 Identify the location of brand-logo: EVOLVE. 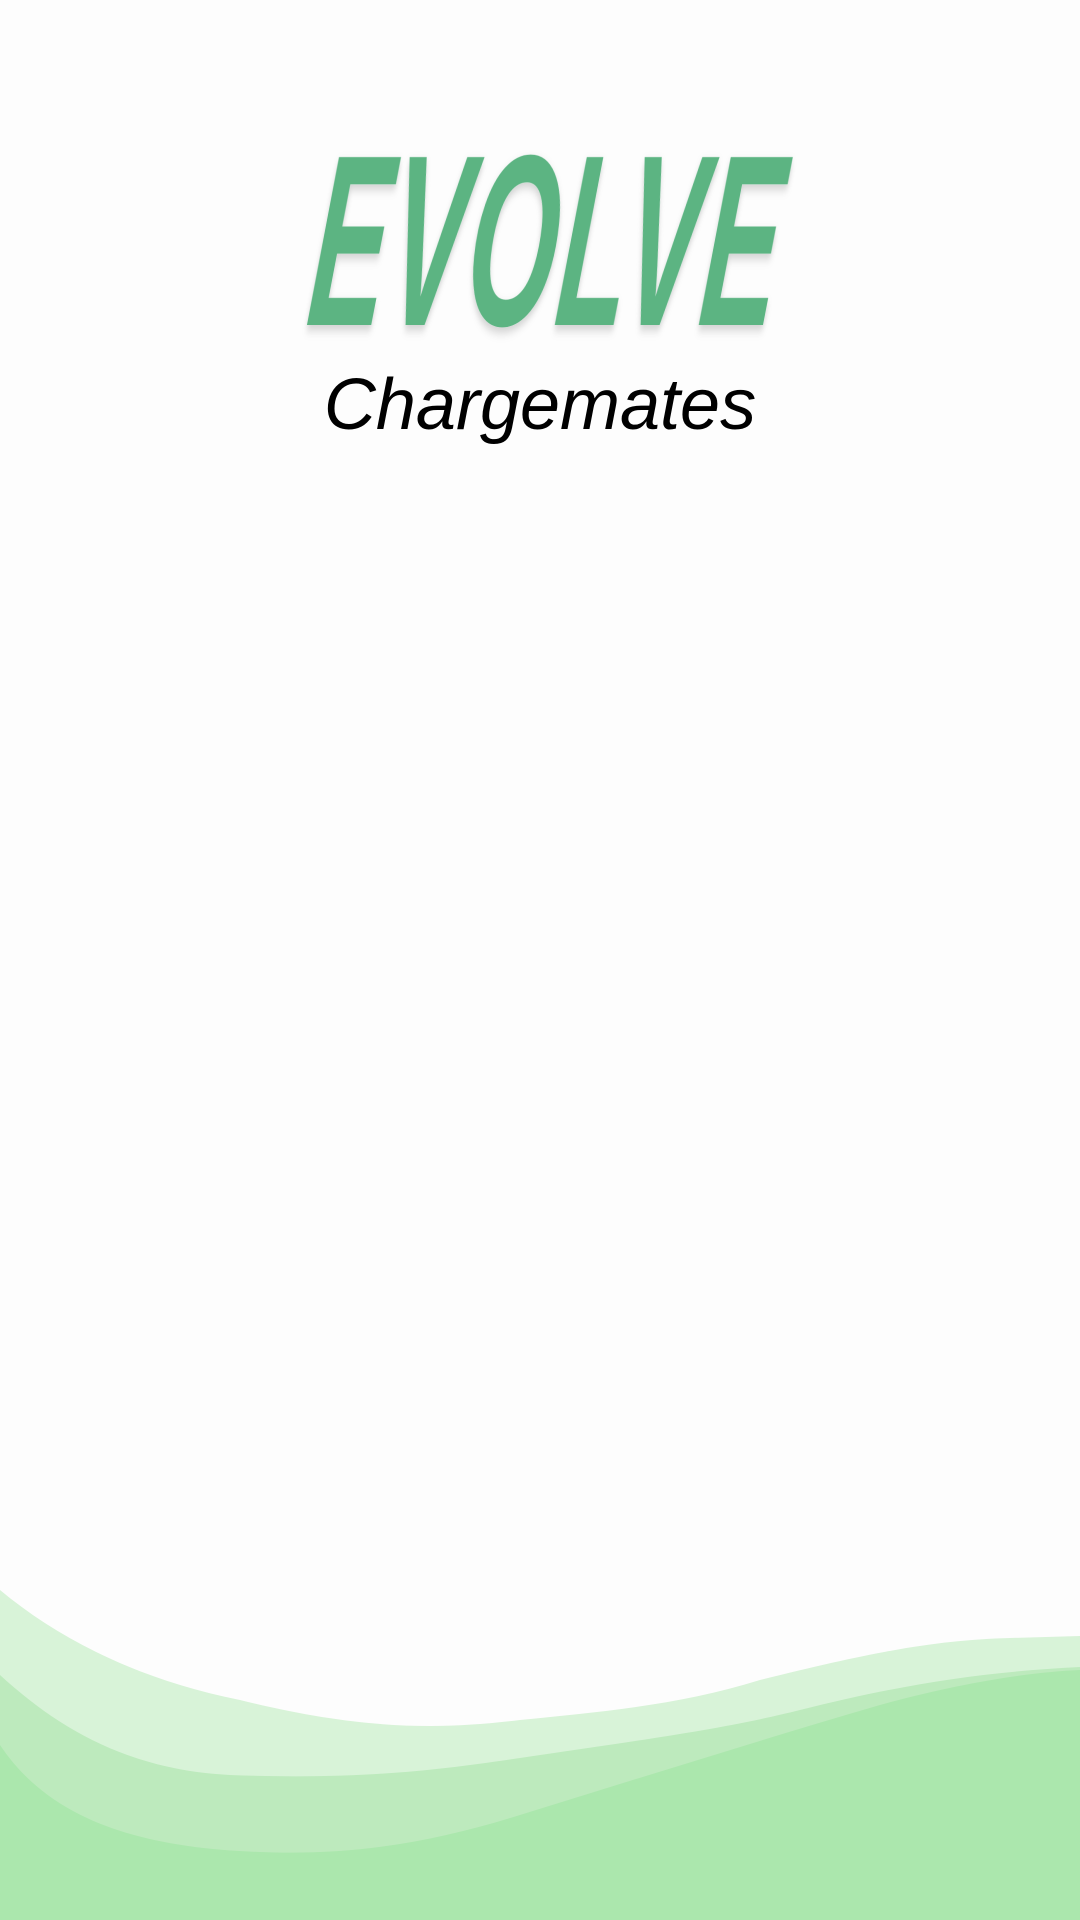
(540, 260).